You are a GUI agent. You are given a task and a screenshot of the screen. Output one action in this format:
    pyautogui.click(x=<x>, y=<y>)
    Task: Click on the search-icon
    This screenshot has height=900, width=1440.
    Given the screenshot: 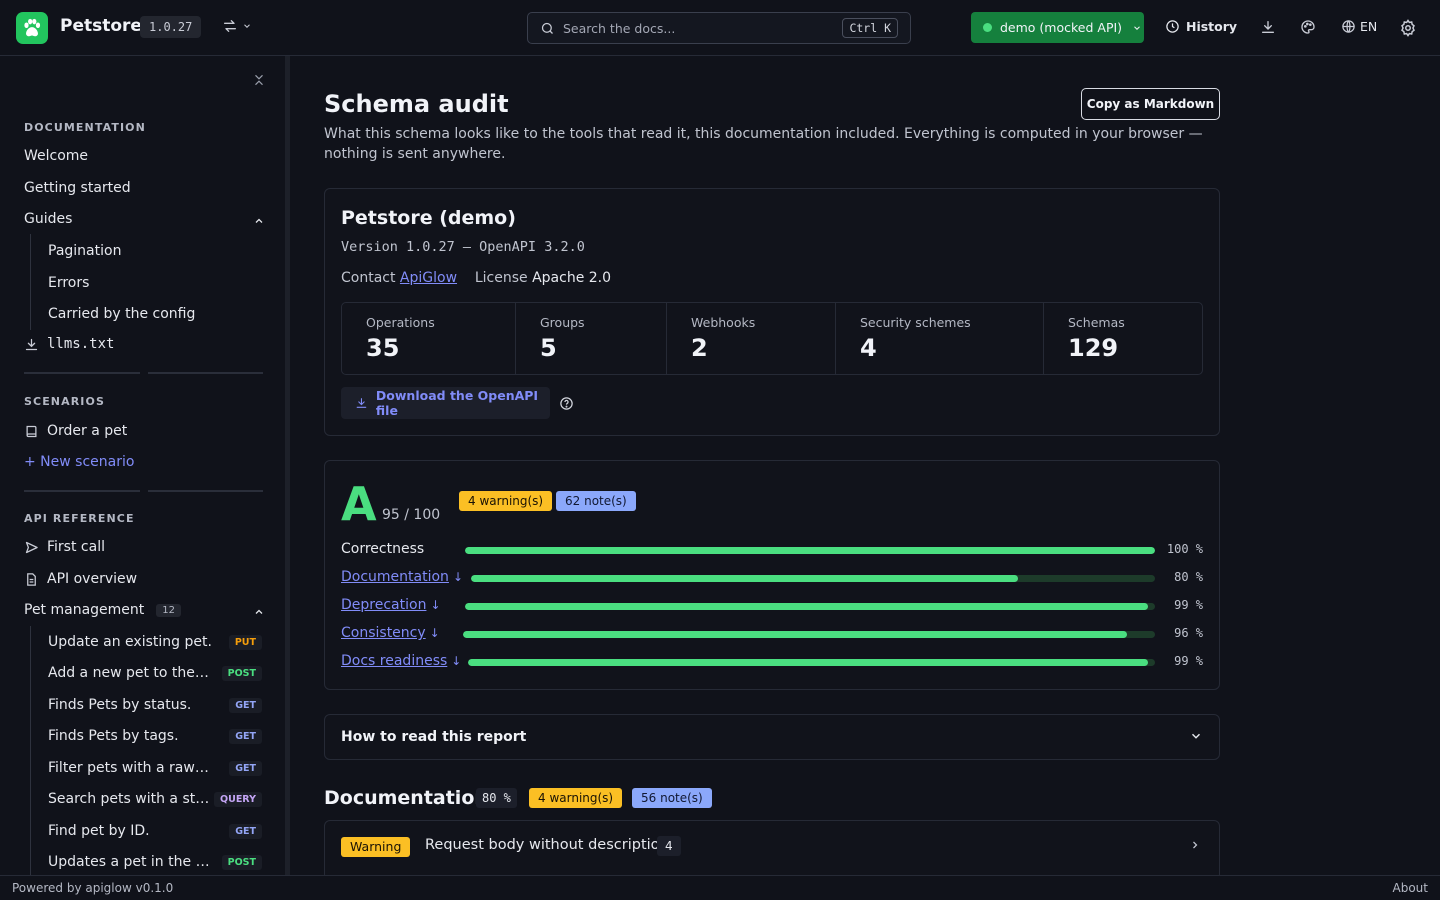 What is the action you would take?
    pyautogui.click(x=547, y=28)
    